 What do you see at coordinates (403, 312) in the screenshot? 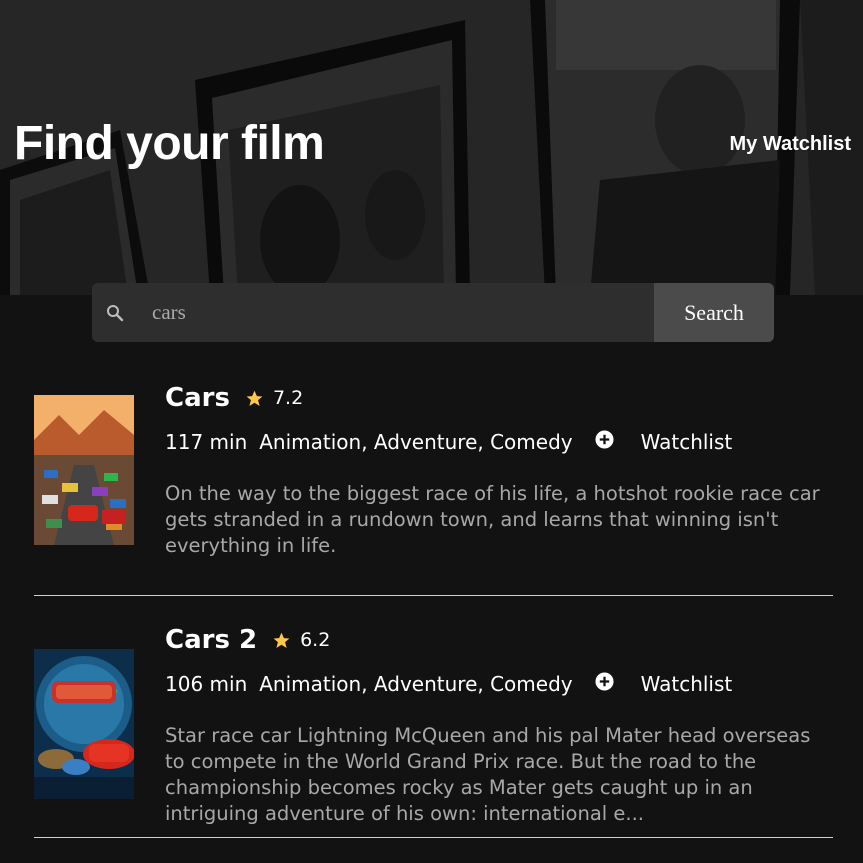
I see `search-input` at bounding box center [403, 312].